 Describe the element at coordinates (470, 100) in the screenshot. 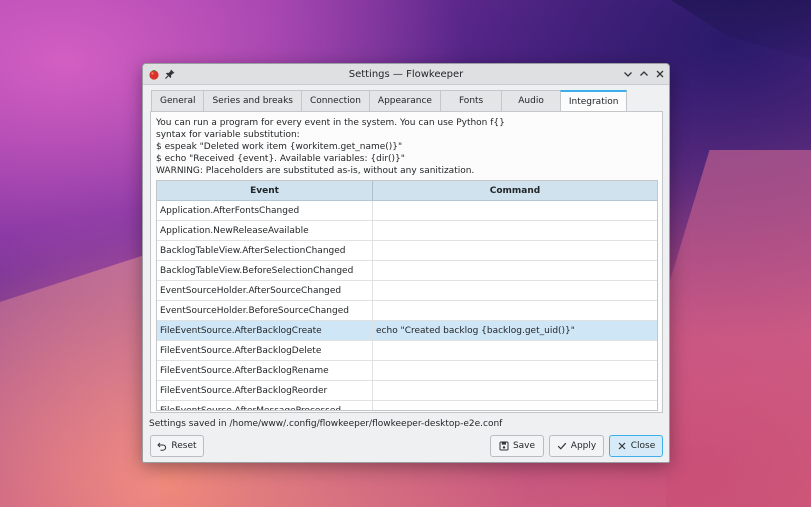

I see `tab-fonts: Fonts` at that location.